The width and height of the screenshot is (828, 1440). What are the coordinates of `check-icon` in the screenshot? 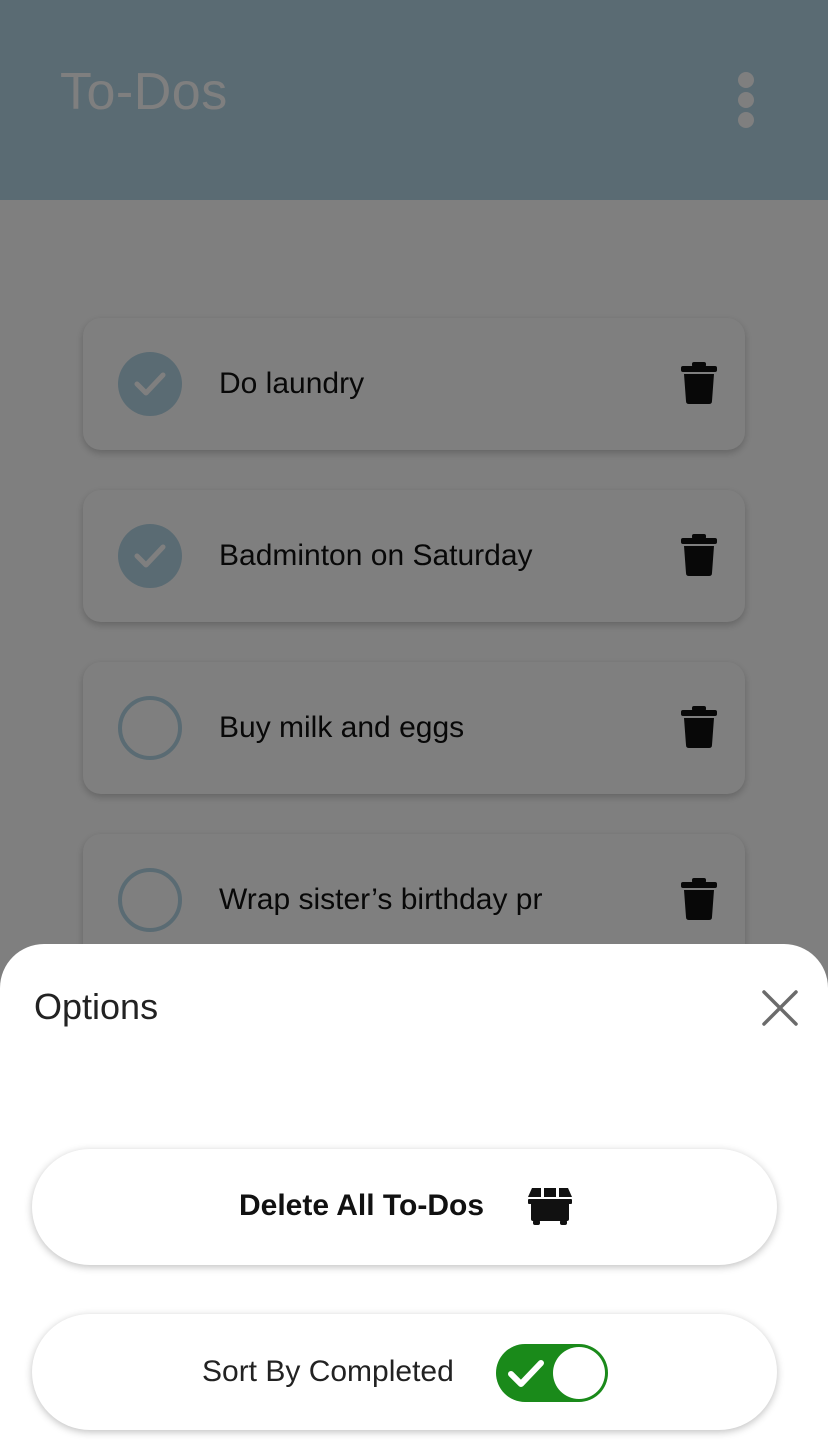 It's located at (526, 1373).